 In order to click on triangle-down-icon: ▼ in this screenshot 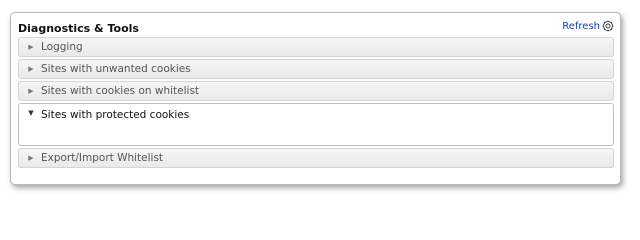, I will do `click(31, 113)`.